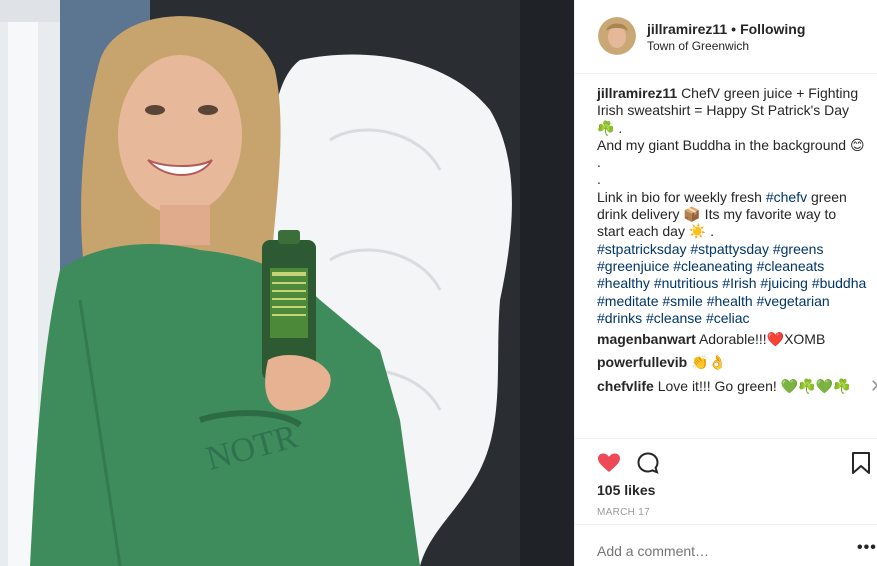 This screenshot has width=877, height=566. I want to click on comment-item: powerfullevib 👏👌, so click(732, 362).